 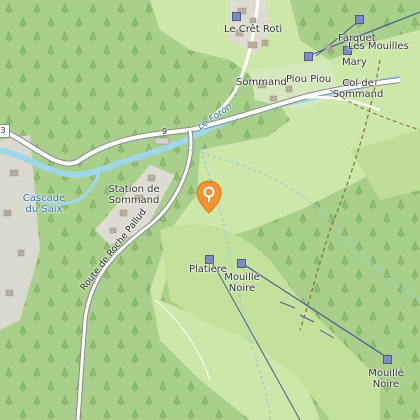 What do you see at coordinates (354, 62) in the screenshot?
I see `place-label-mary: Mary` at bounding box center [354, 62].